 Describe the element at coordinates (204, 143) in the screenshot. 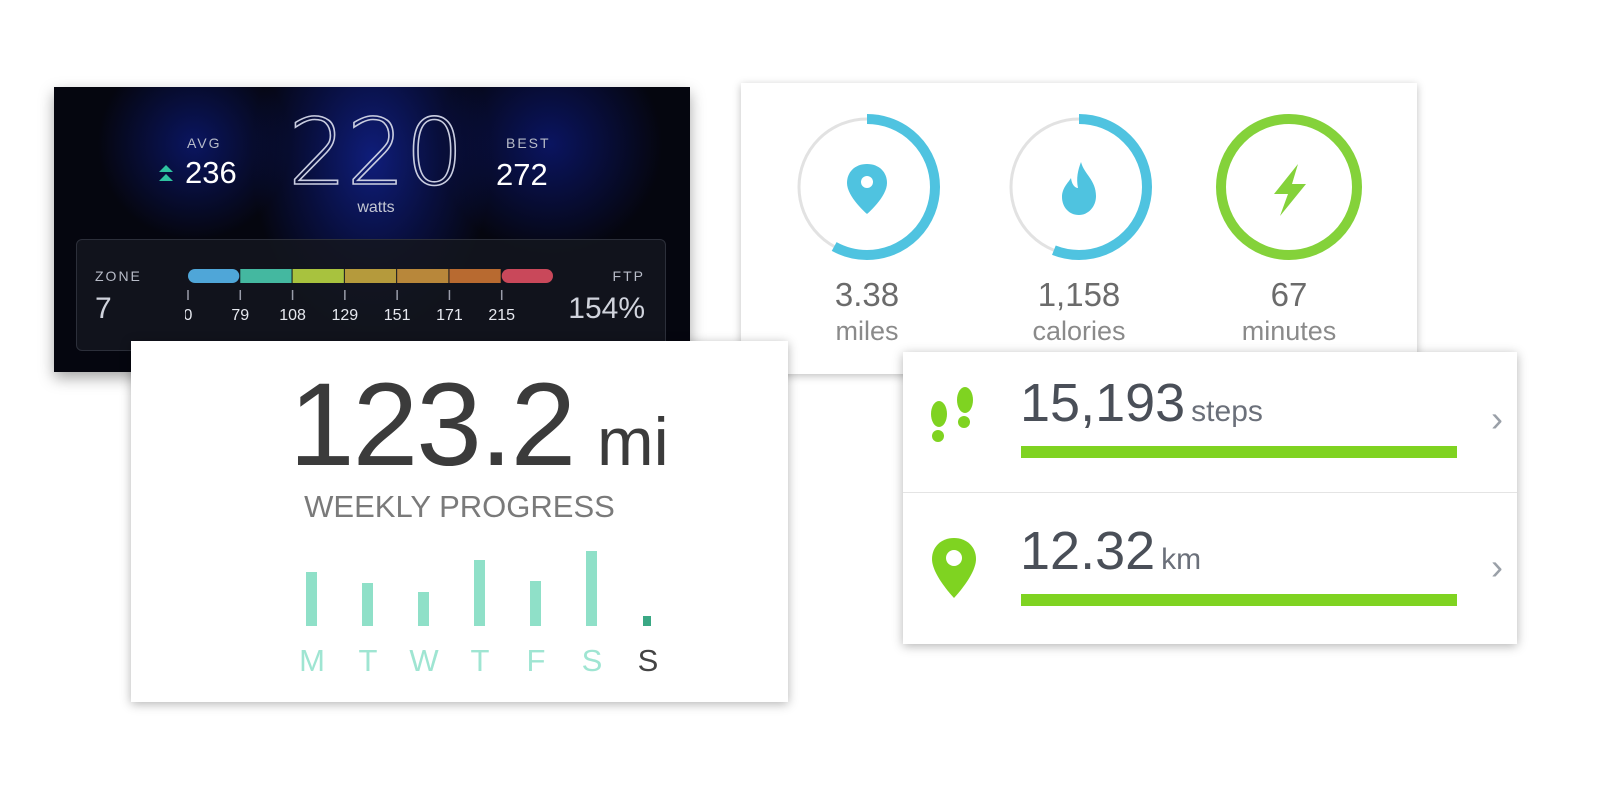

I see `avg-label: AVG` at that location.